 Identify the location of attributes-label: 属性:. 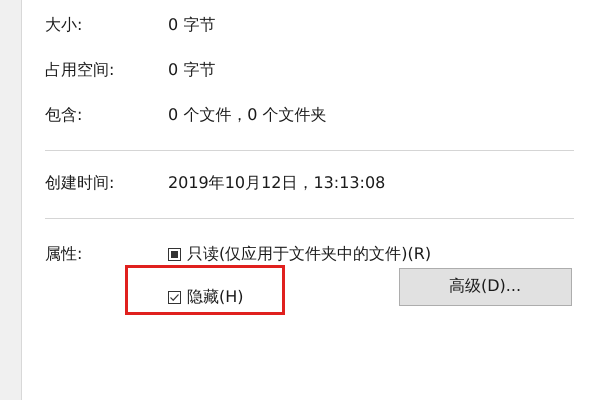
(64, 254).